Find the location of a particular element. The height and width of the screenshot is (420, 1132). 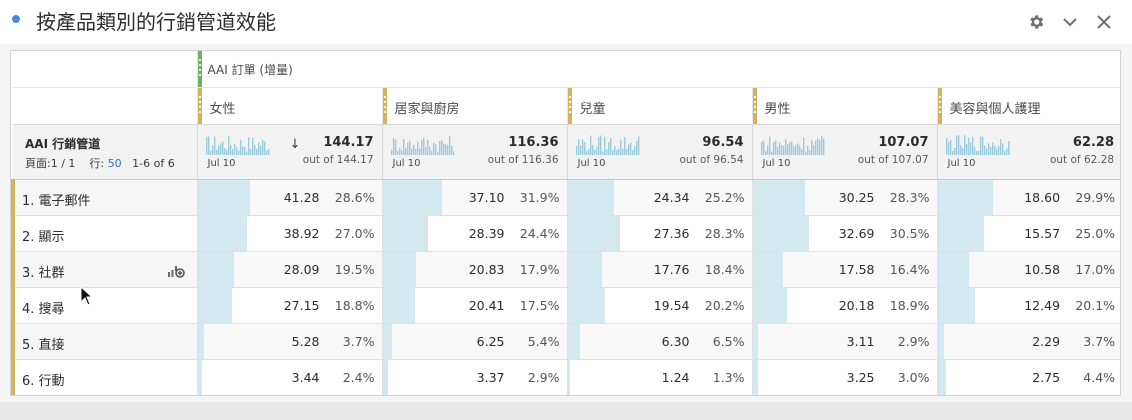

value-cell: 28.09 19.5% is located at coordinates (289, 269).